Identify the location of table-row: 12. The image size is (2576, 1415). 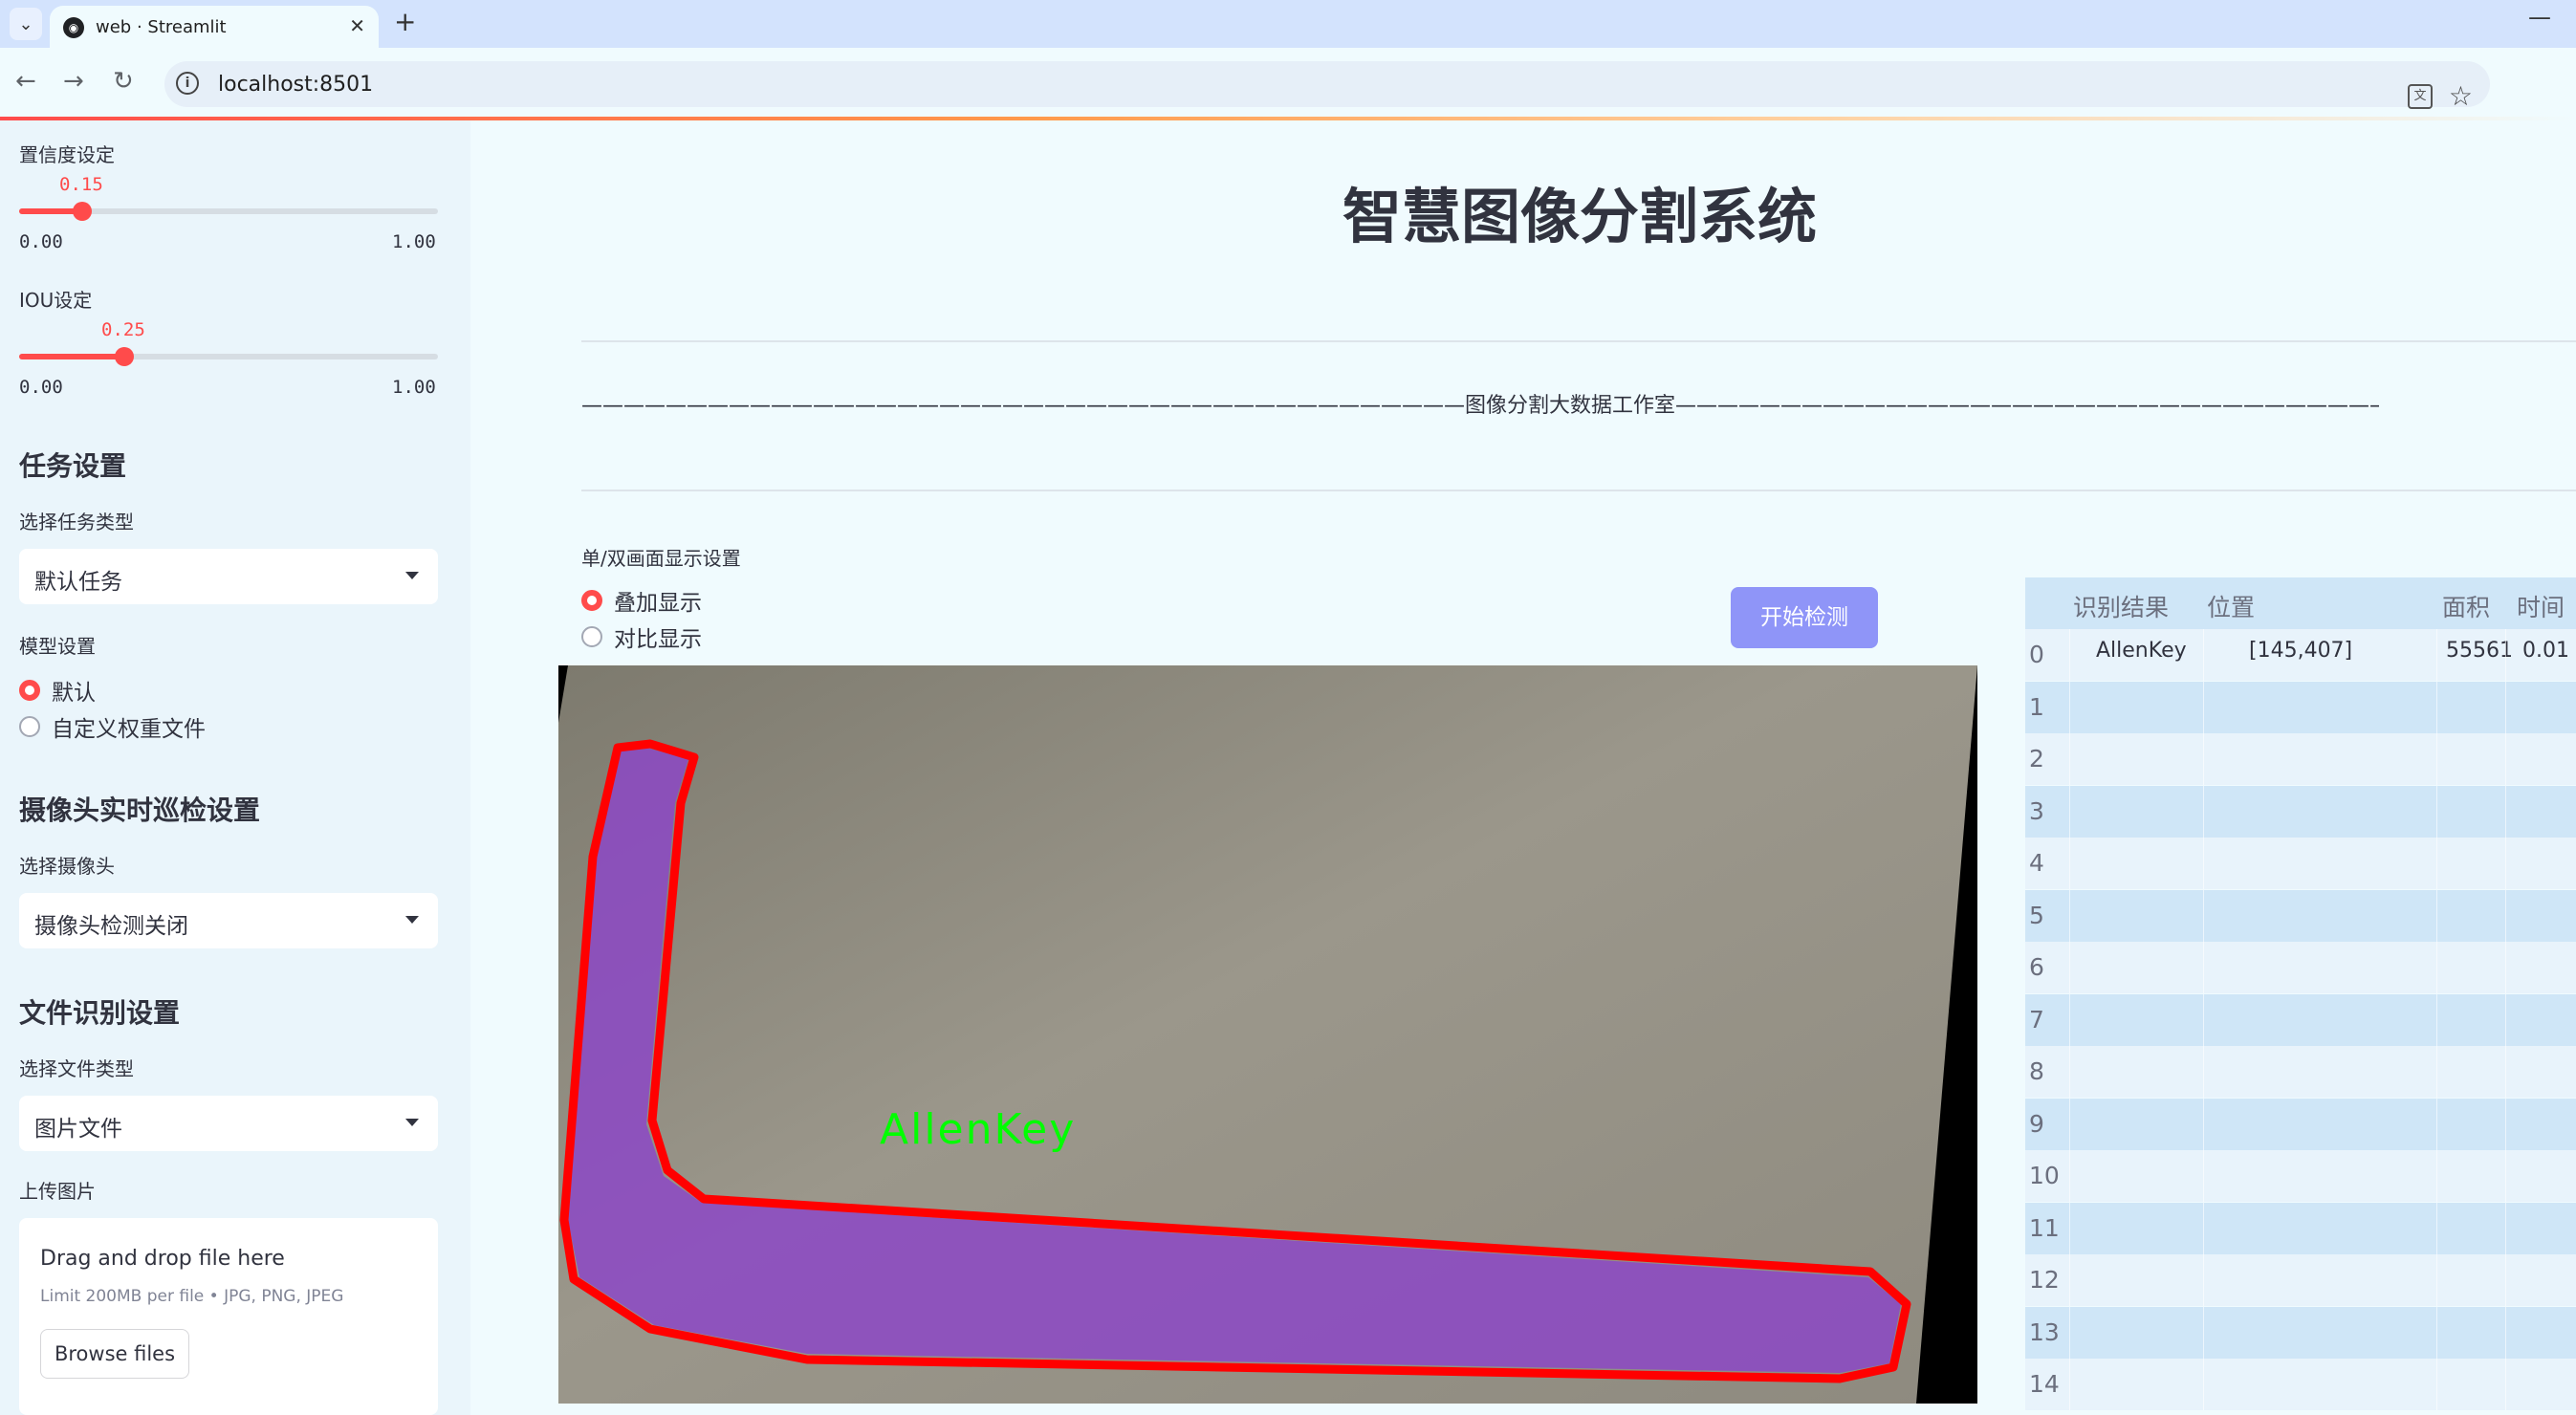
(2300, 1280).